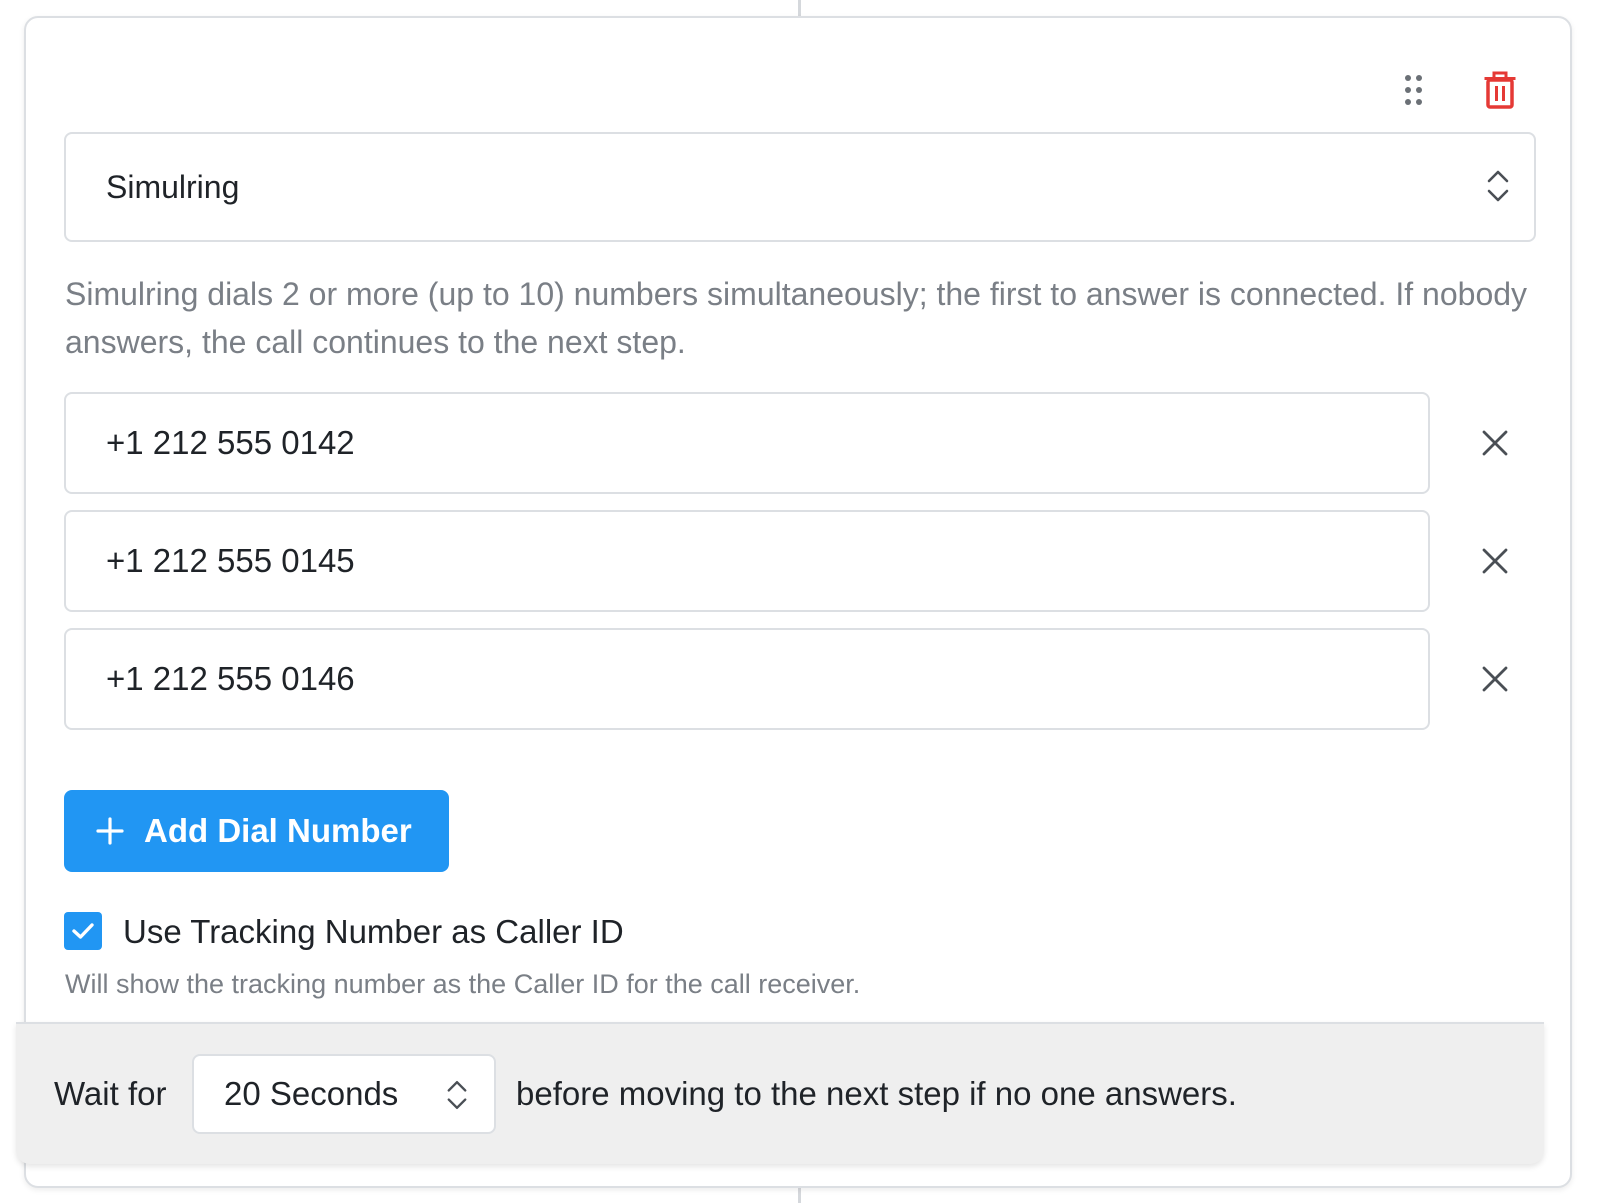  I want to click on drag-handle, so click(1414, 90).